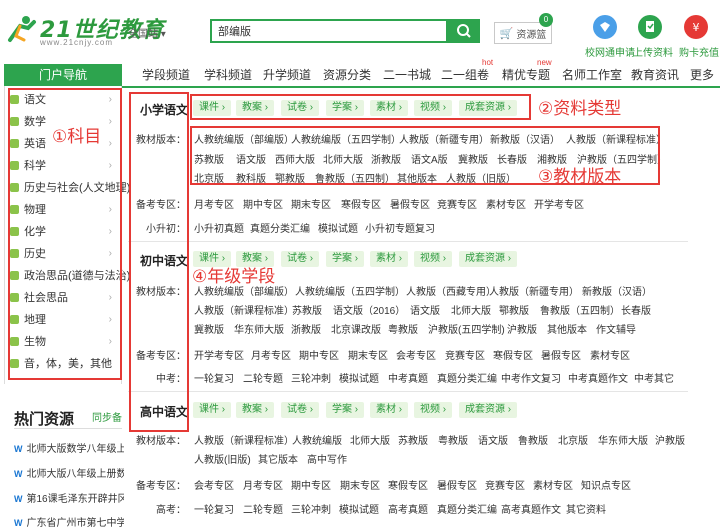 The width and height of the screenshot is (720, 529). What do you see at coordinates (573, 439) in the screenshot?
I see `edition-link: 北京版` at bounding box center [573, 439].